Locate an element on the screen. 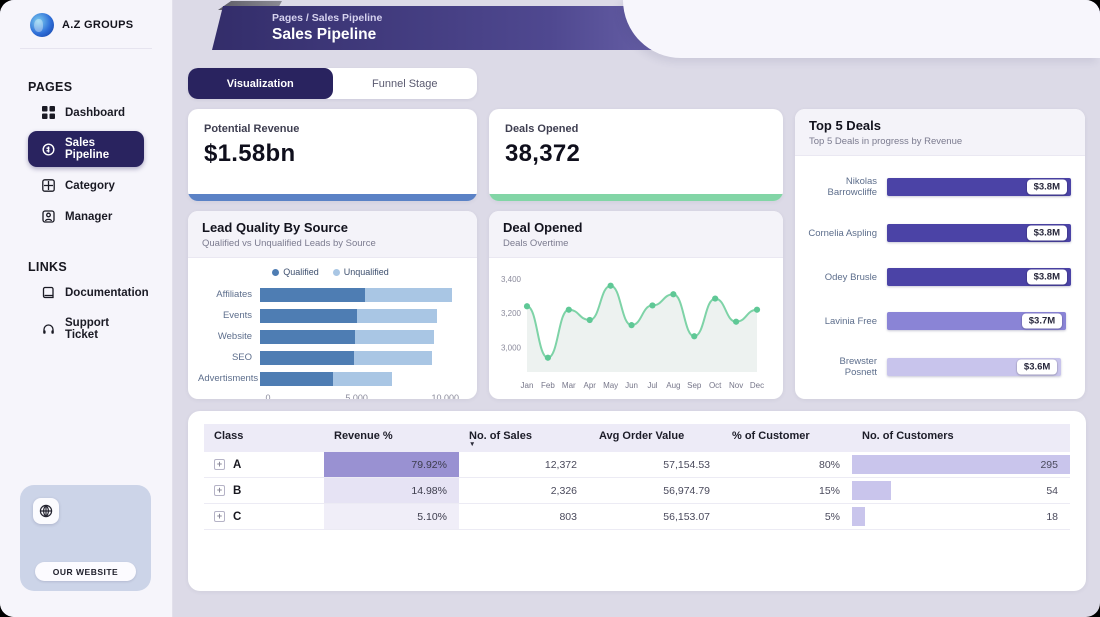 The height and width of the screenshot is (617, 1100). x-axis-tick: Apr is located at coordinates (590, 385).